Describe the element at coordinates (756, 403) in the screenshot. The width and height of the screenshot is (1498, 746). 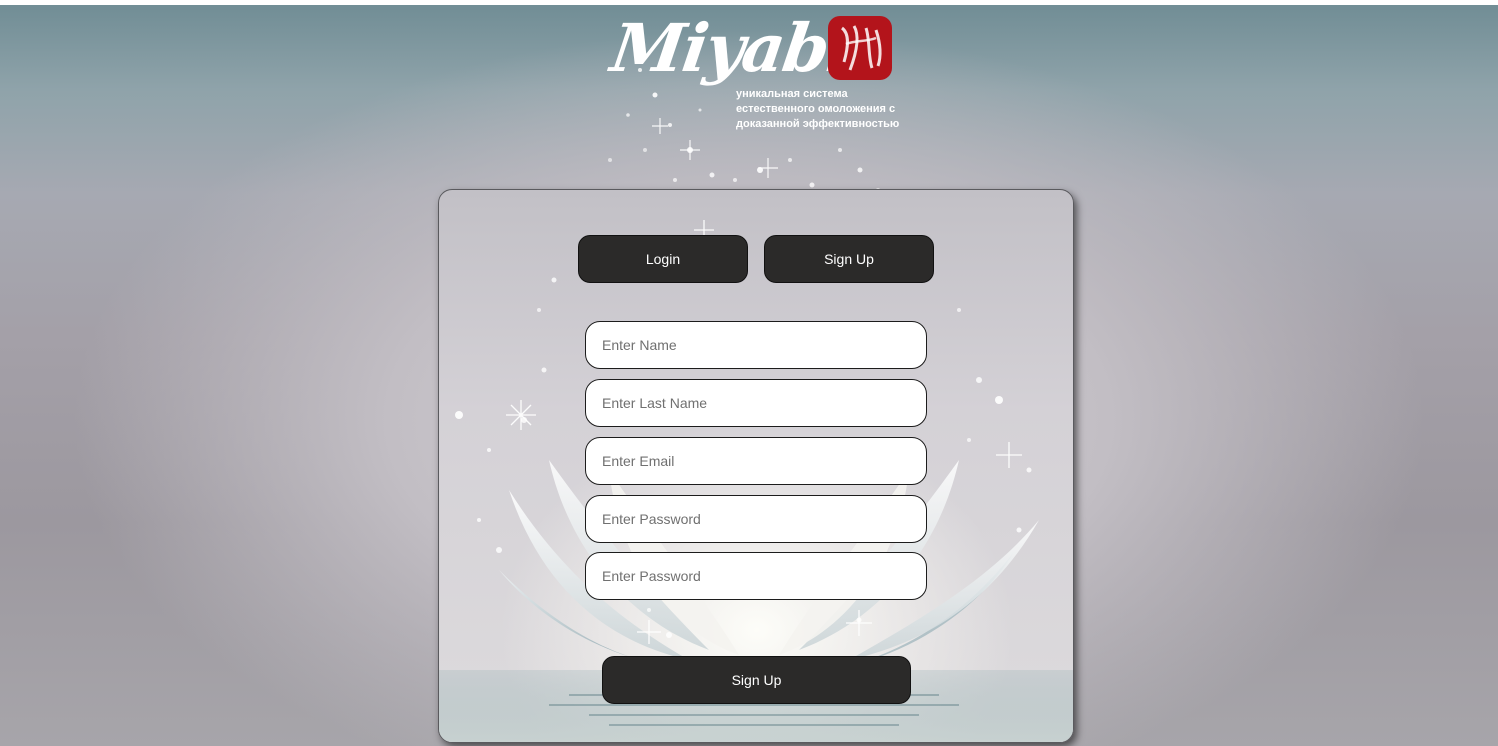
I see `last-name-field` at that location.